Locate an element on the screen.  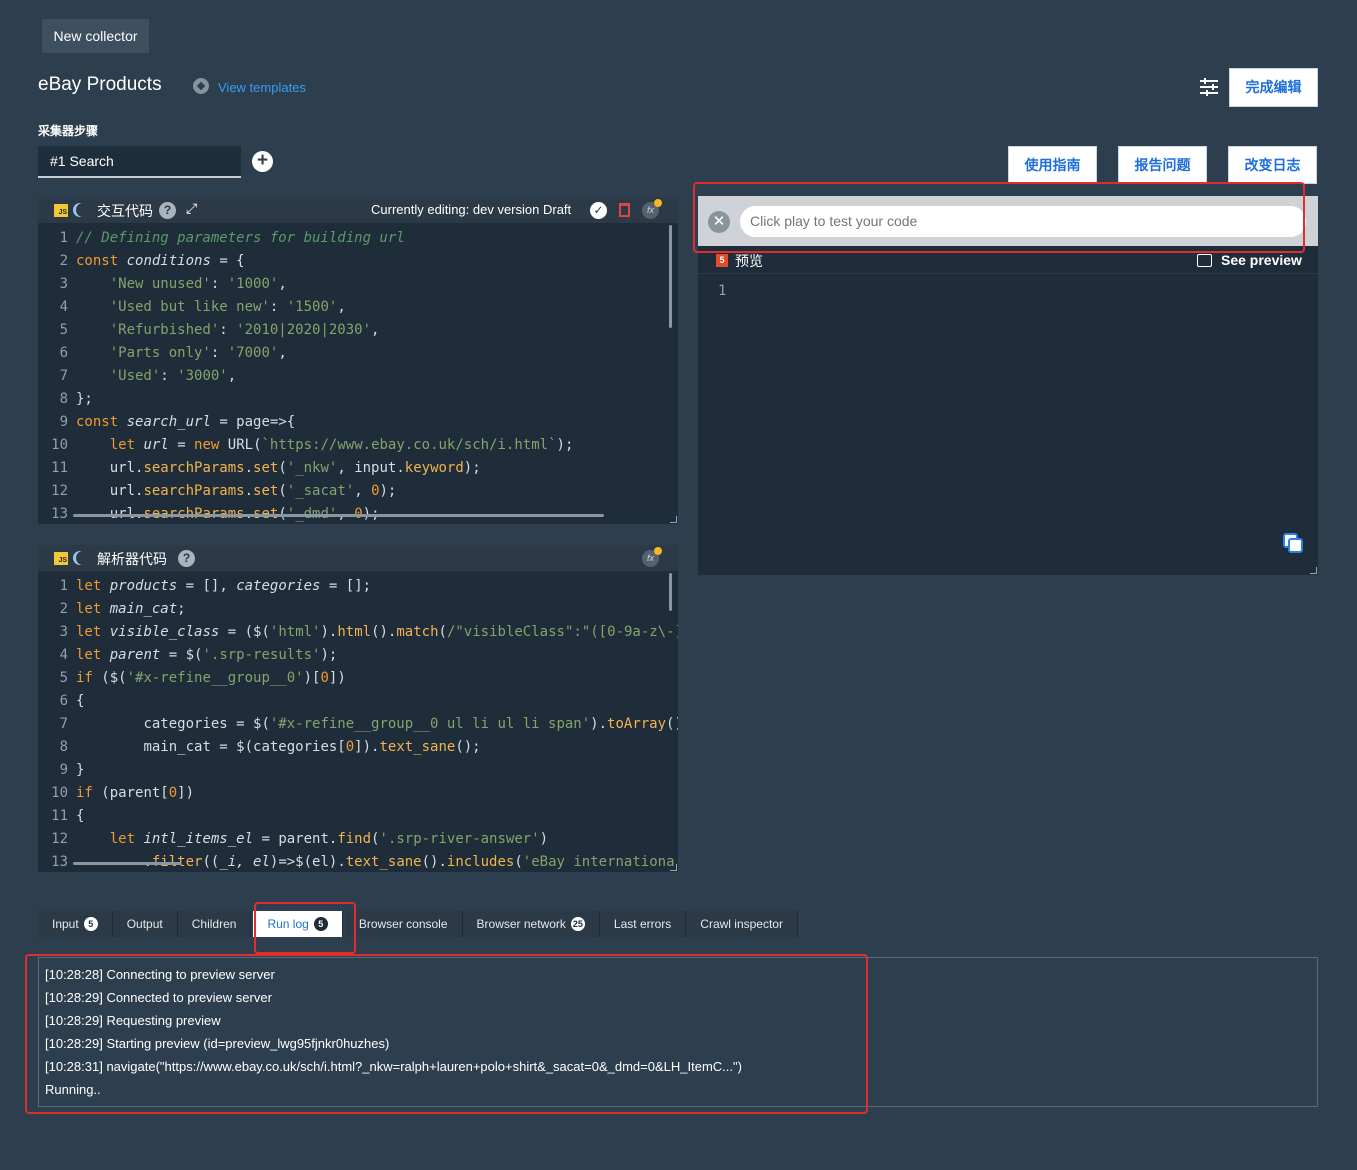
tab-input: Input 5 is located at coordinates (75, 924).